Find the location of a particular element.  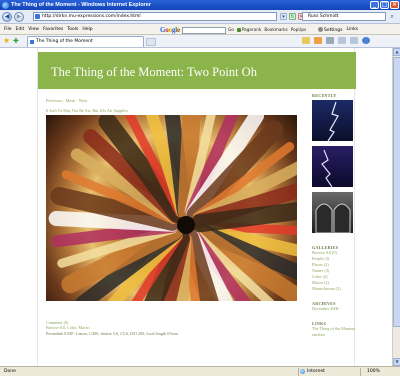

scroll-thumb is located at coordinates (396, 192).